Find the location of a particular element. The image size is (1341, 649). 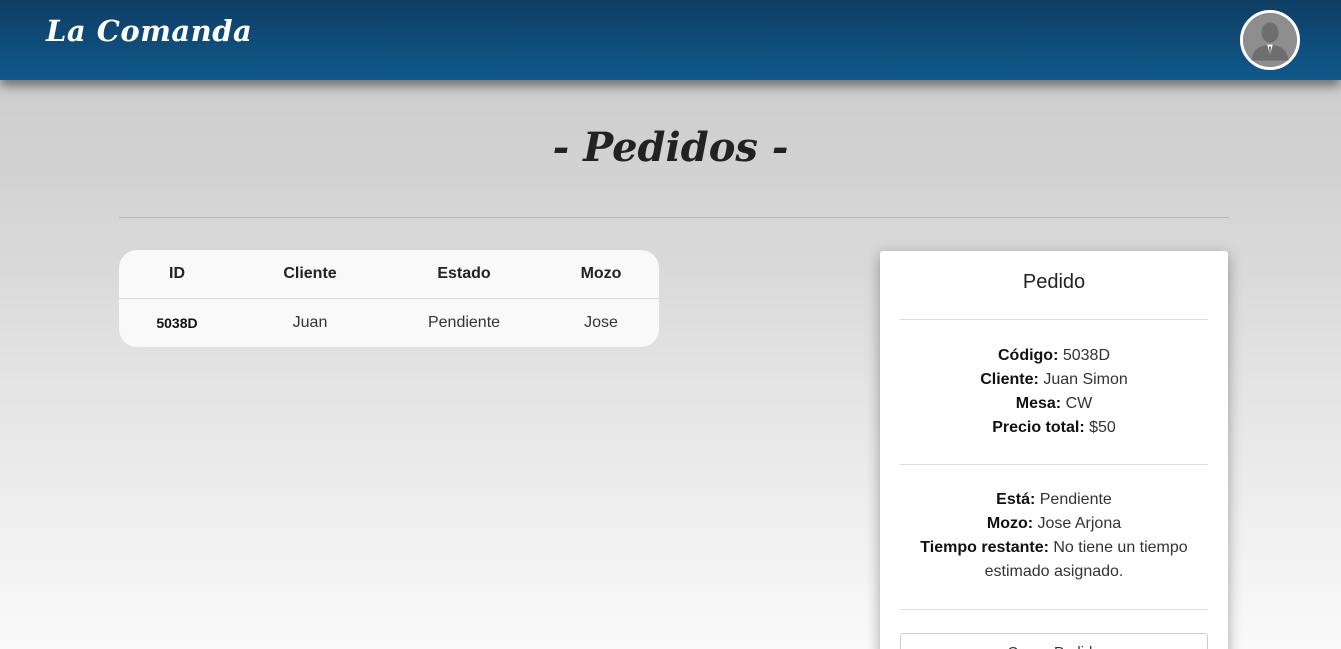

top-navbar: La Comanda is located at coordinates (670, 40).